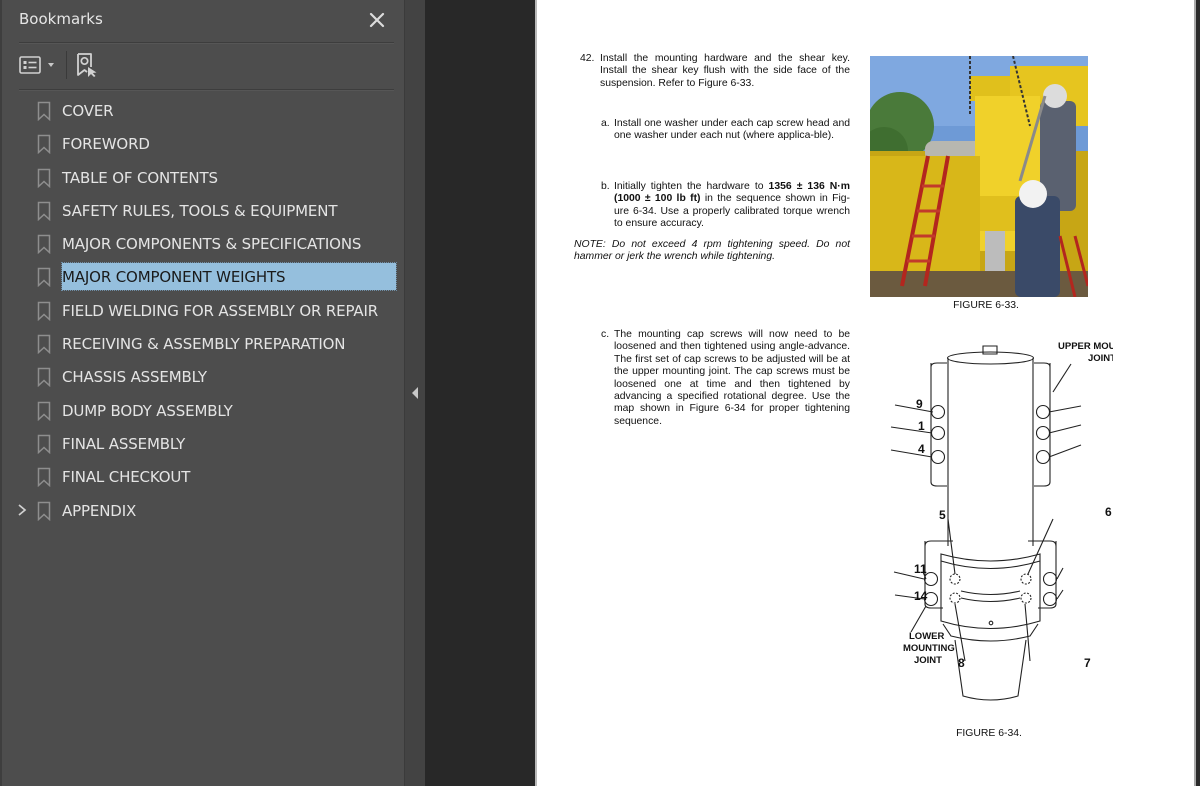 The width and height of the screenshot is (1200, 786). Describe the element at coordinates (605, 123) in the screenshot. I see `step-letter: a.` at that location.